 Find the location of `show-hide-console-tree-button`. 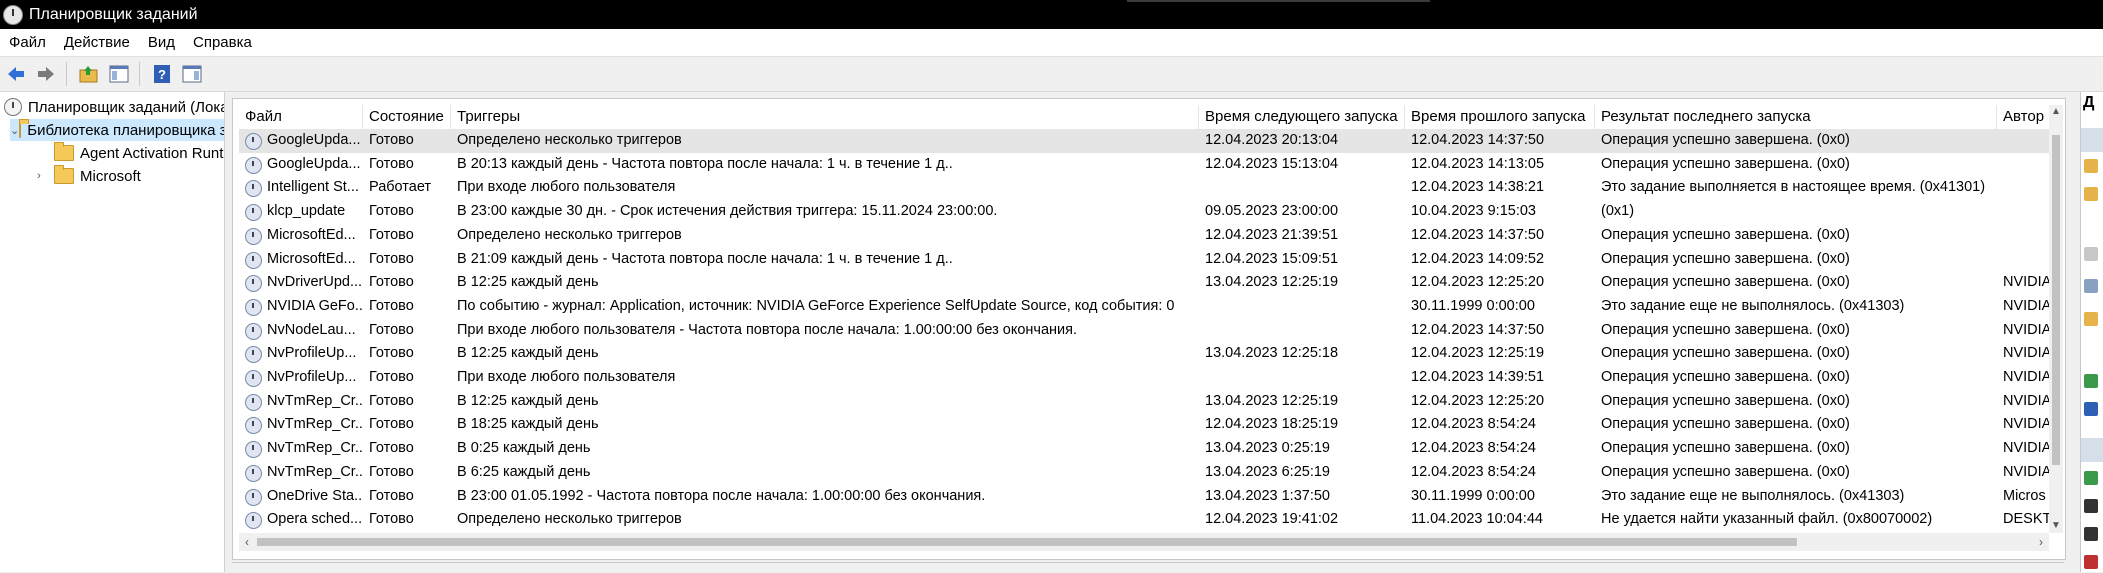

show-hide-console-tree-button is located at coordinates (119, 74).